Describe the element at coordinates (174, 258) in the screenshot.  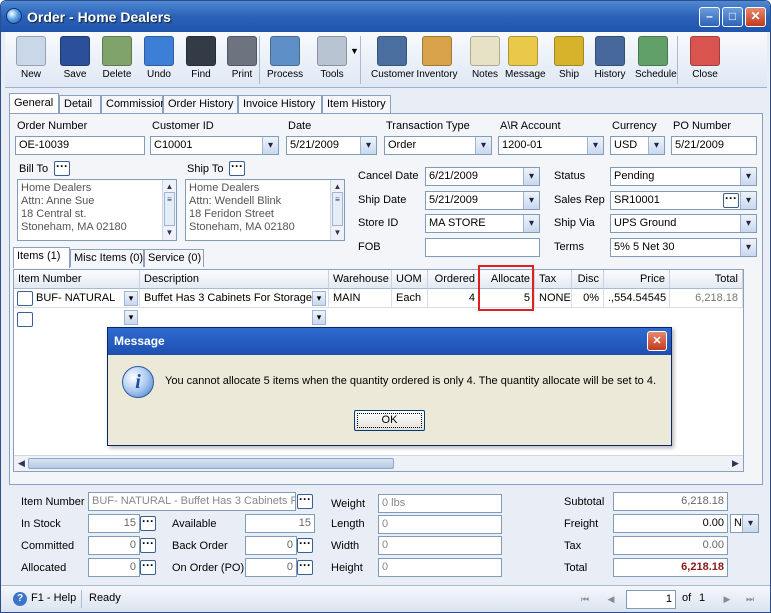
I see `item-tab-2: Service (0)` at that location.